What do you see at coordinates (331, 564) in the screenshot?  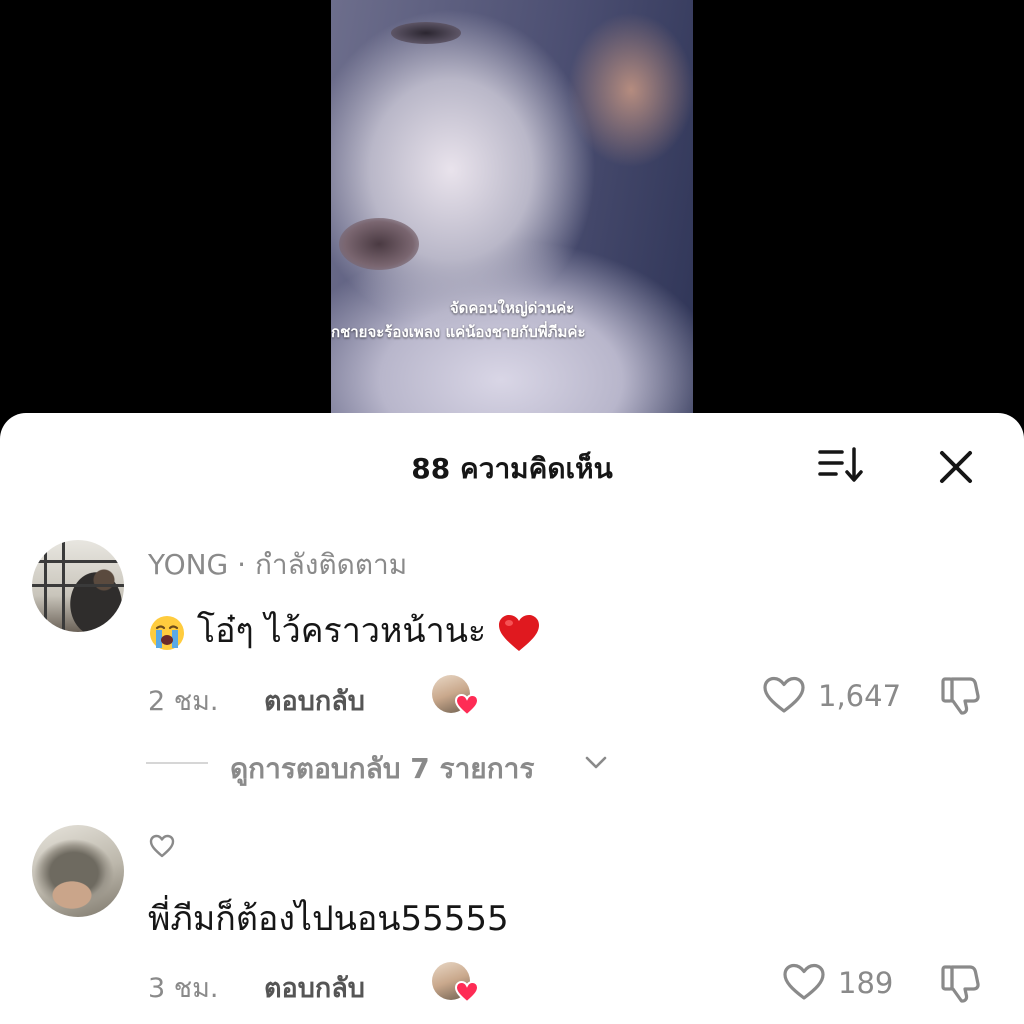 I see `follow-status: กำลังติดตาม` at bounding box center [331, 564].